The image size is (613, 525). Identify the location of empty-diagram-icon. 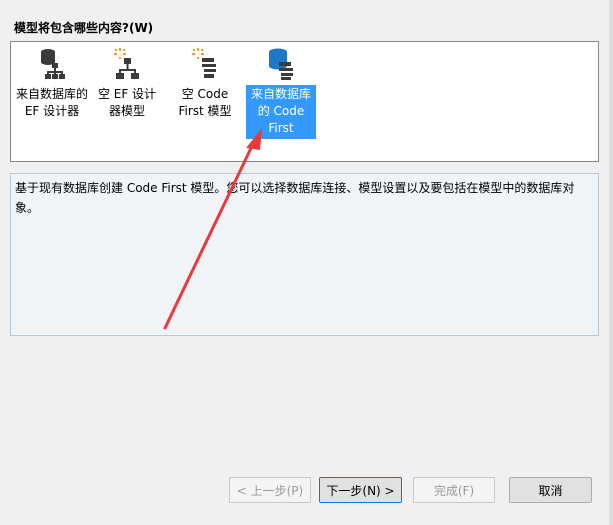
(126, 63).